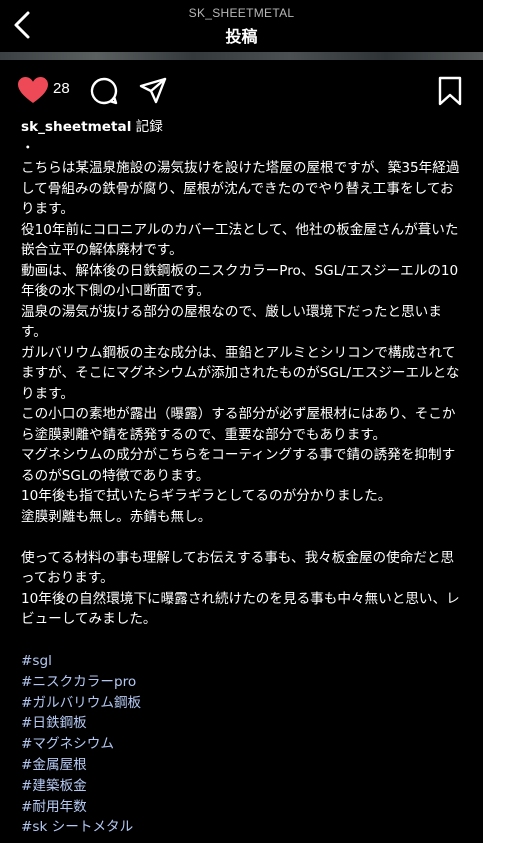  I want to click on hashtag-link: #sgl, so click(243, 661).